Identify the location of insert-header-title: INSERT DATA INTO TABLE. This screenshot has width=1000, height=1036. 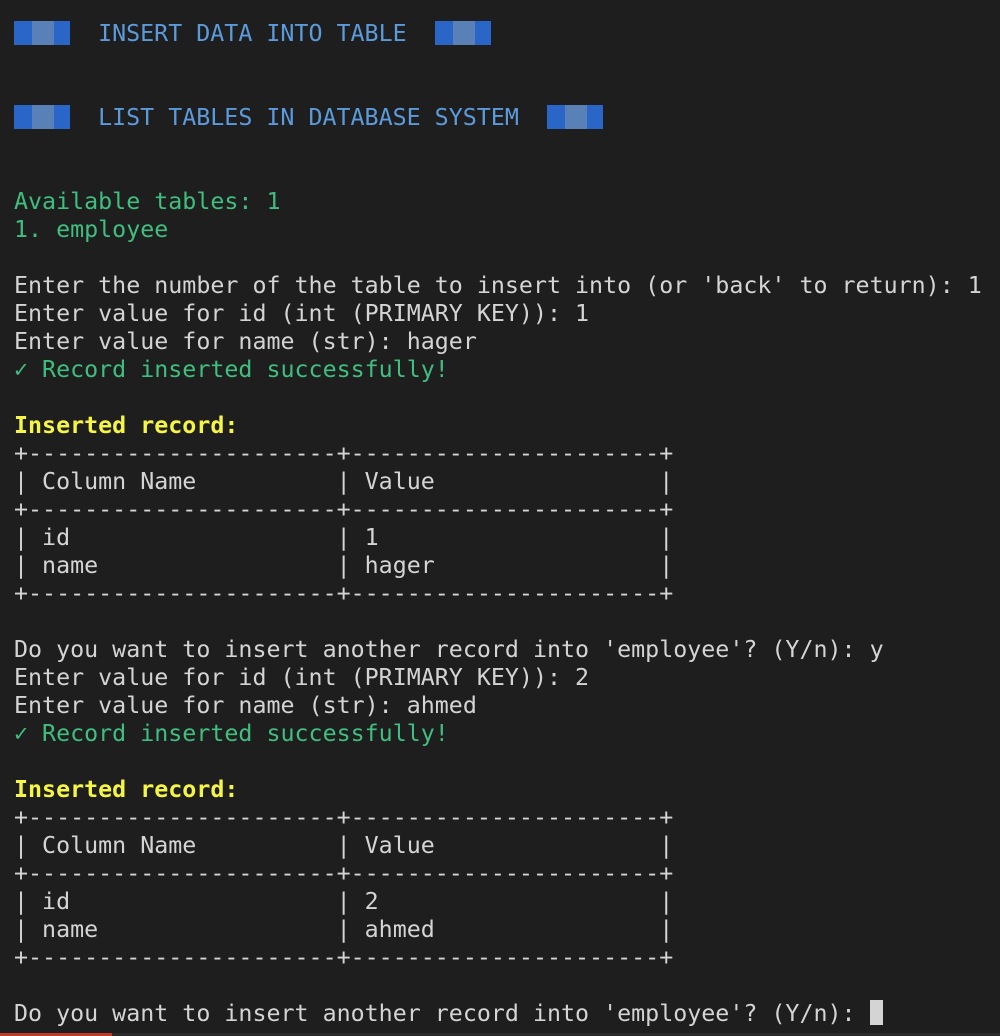
(252, 33).